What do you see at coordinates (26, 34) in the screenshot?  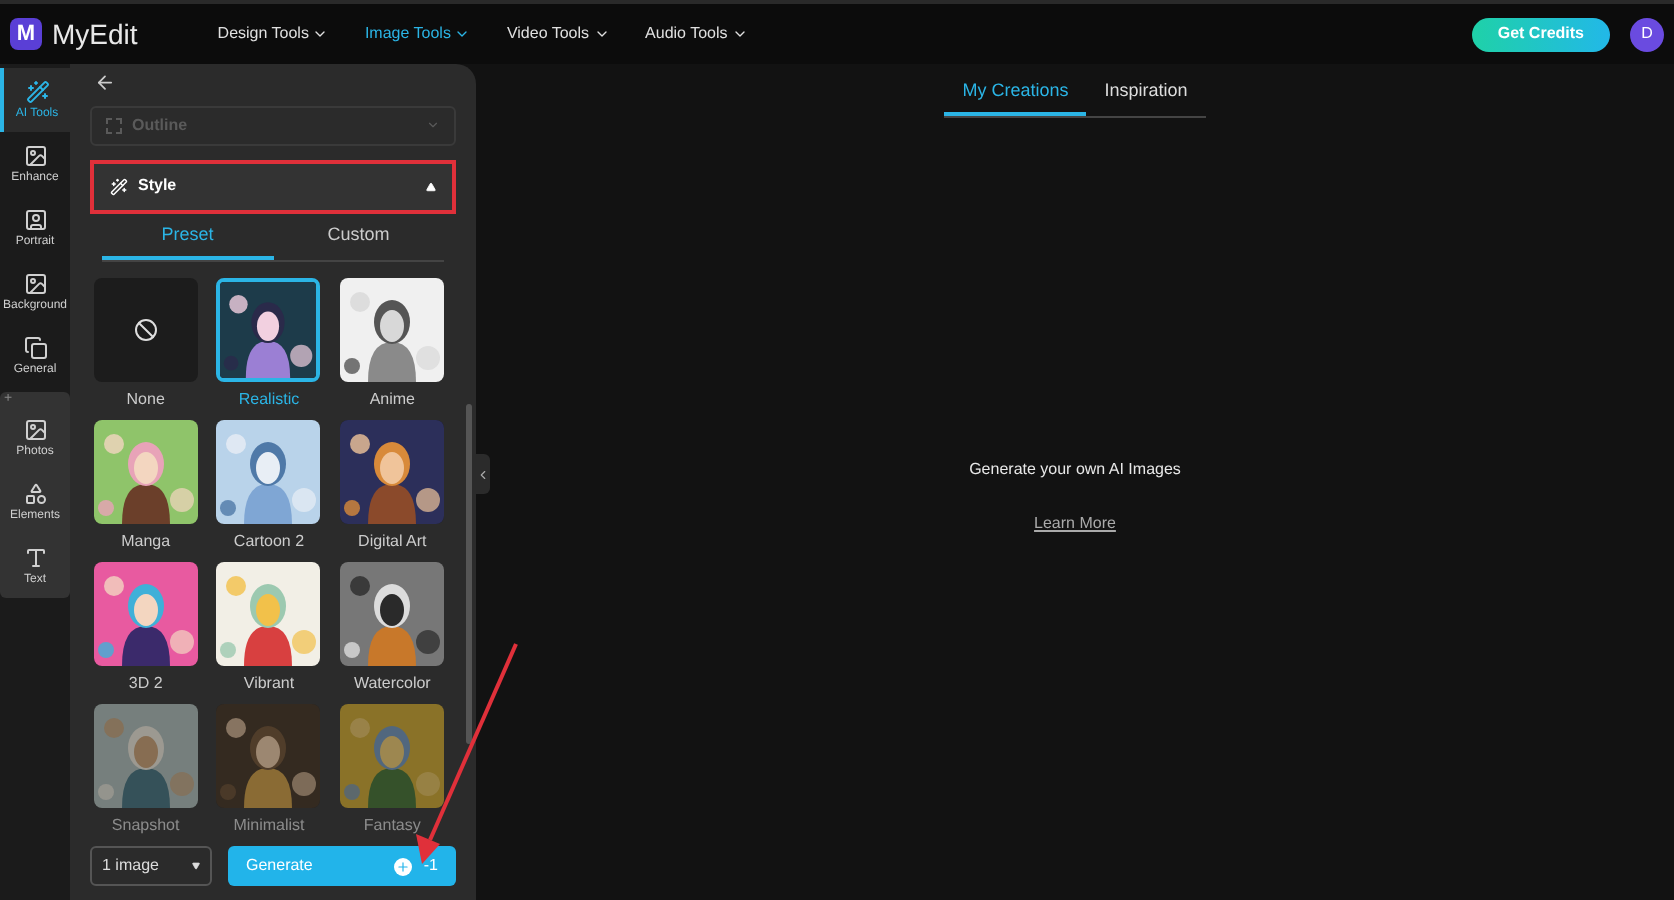 I see `logo-mark: M` at bounding box center [26, 34].